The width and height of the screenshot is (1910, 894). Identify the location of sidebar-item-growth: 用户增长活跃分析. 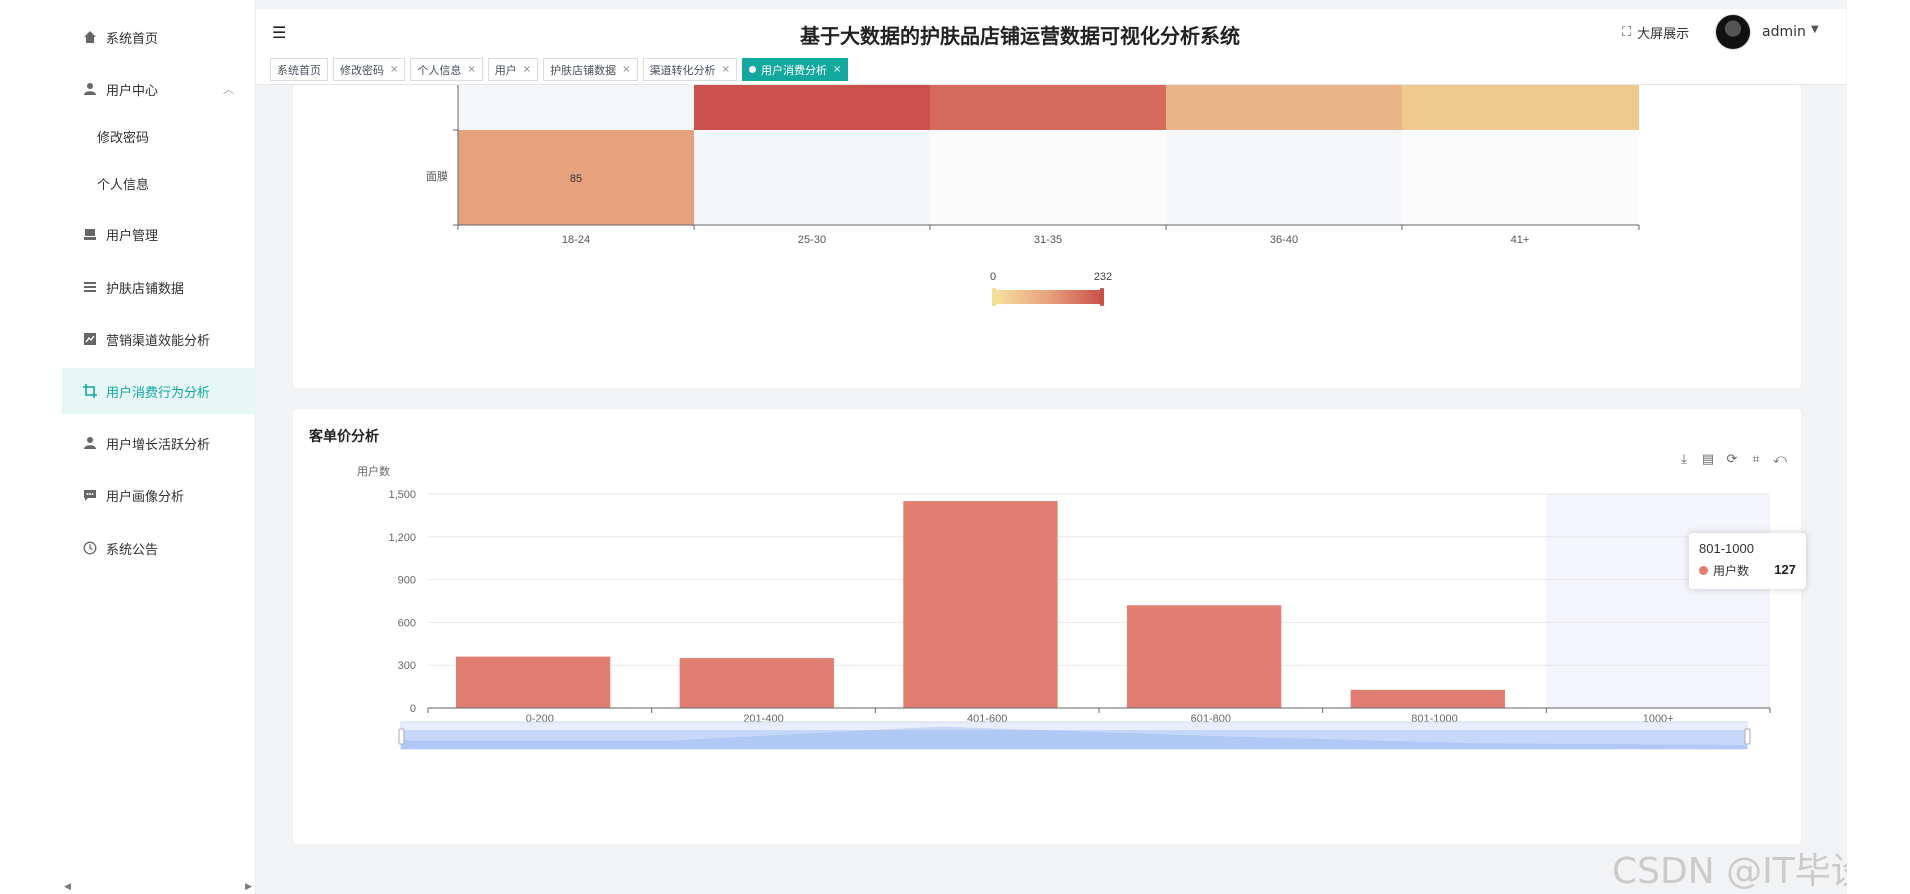
(159, 443).